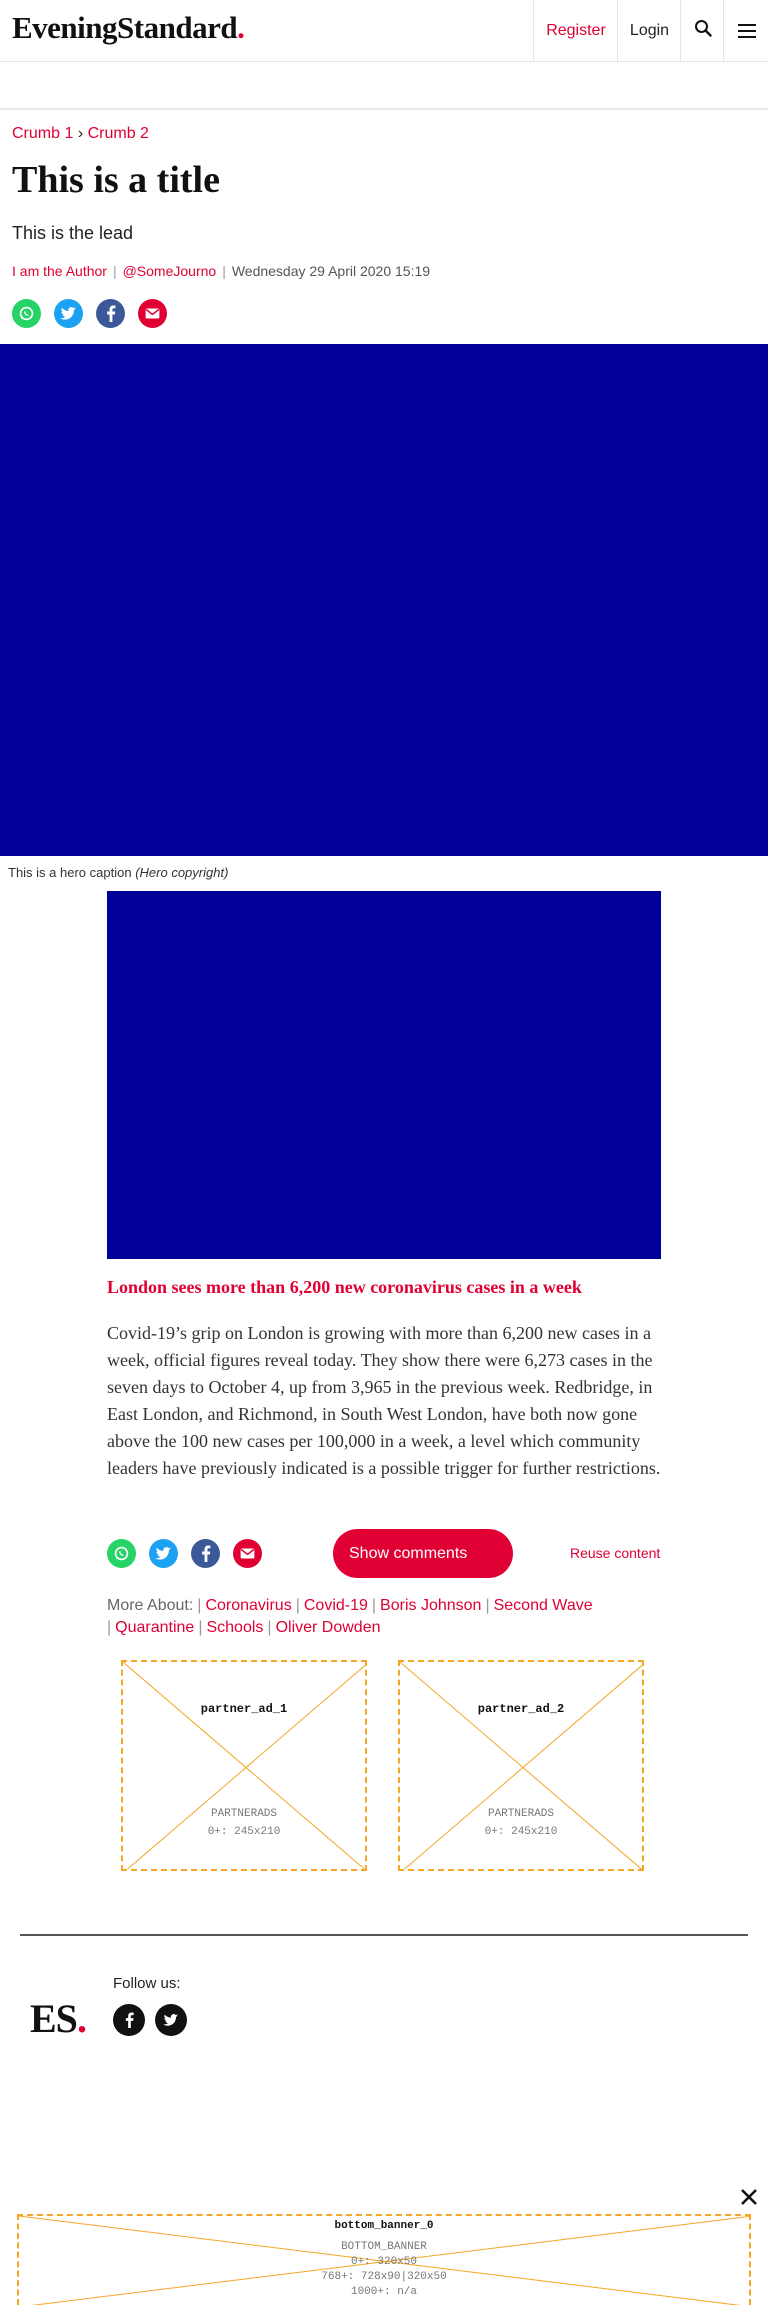 Image resolution: width=768 pixels, height=2305 pixels. What do you see at coordinates (89, 313) in the screenshot?
I see `share-bar-top` at bounding box center [89, 313].